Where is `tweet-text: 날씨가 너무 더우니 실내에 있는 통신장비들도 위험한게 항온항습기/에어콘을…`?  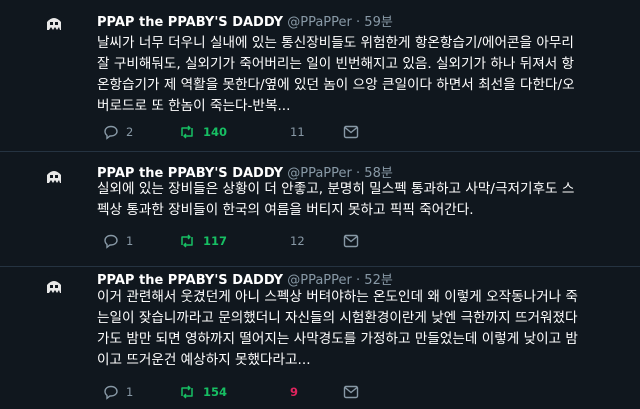
tweet-text: 날씨가 너무 더우니 실내에 있는 통신장비들도 위험한게 항온항습기/에어콘을… is located at coordinates (336, 74).